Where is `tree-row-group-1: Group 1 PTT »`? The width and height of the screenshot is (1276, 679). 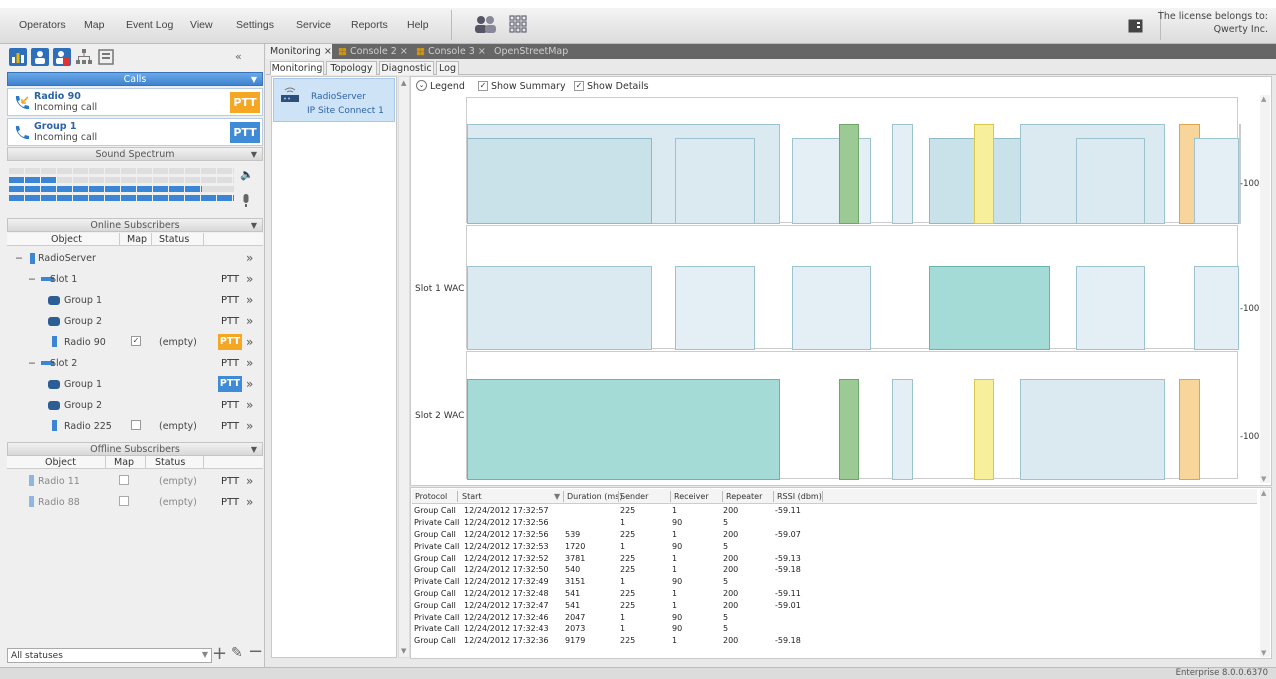 tree-row-group-1: Group 1 PTT » is located at coordinates (135, 300).